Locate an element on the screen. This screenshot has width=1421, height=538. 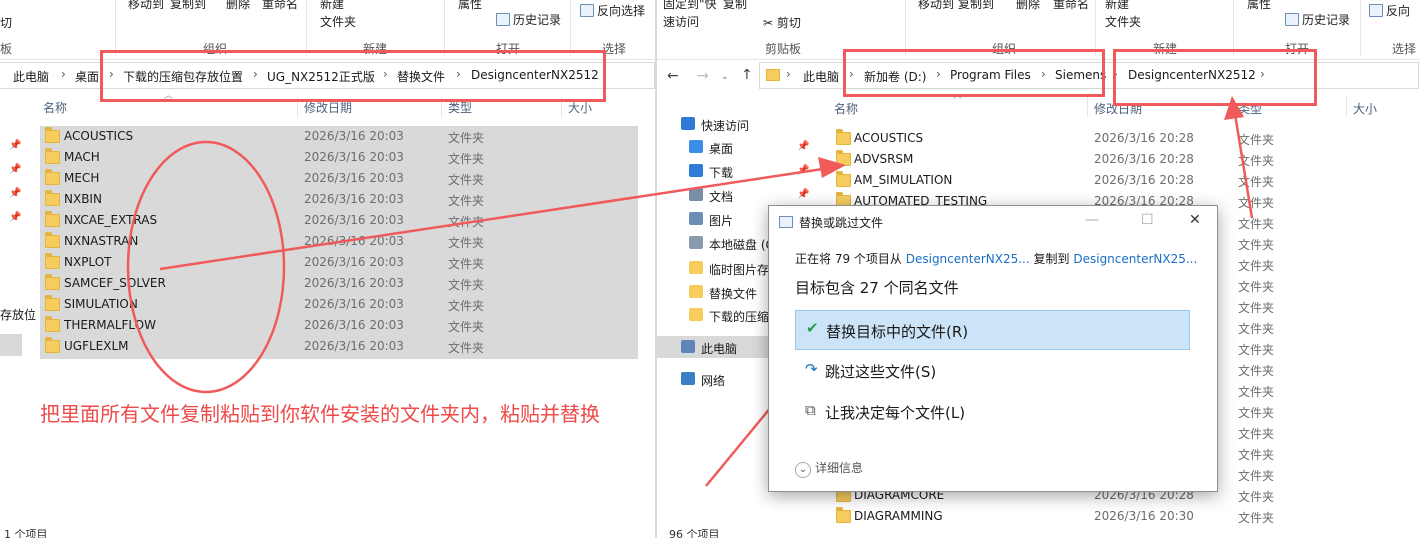
cut-button: ✂ 剪切 is located at coordinates (782, 22).